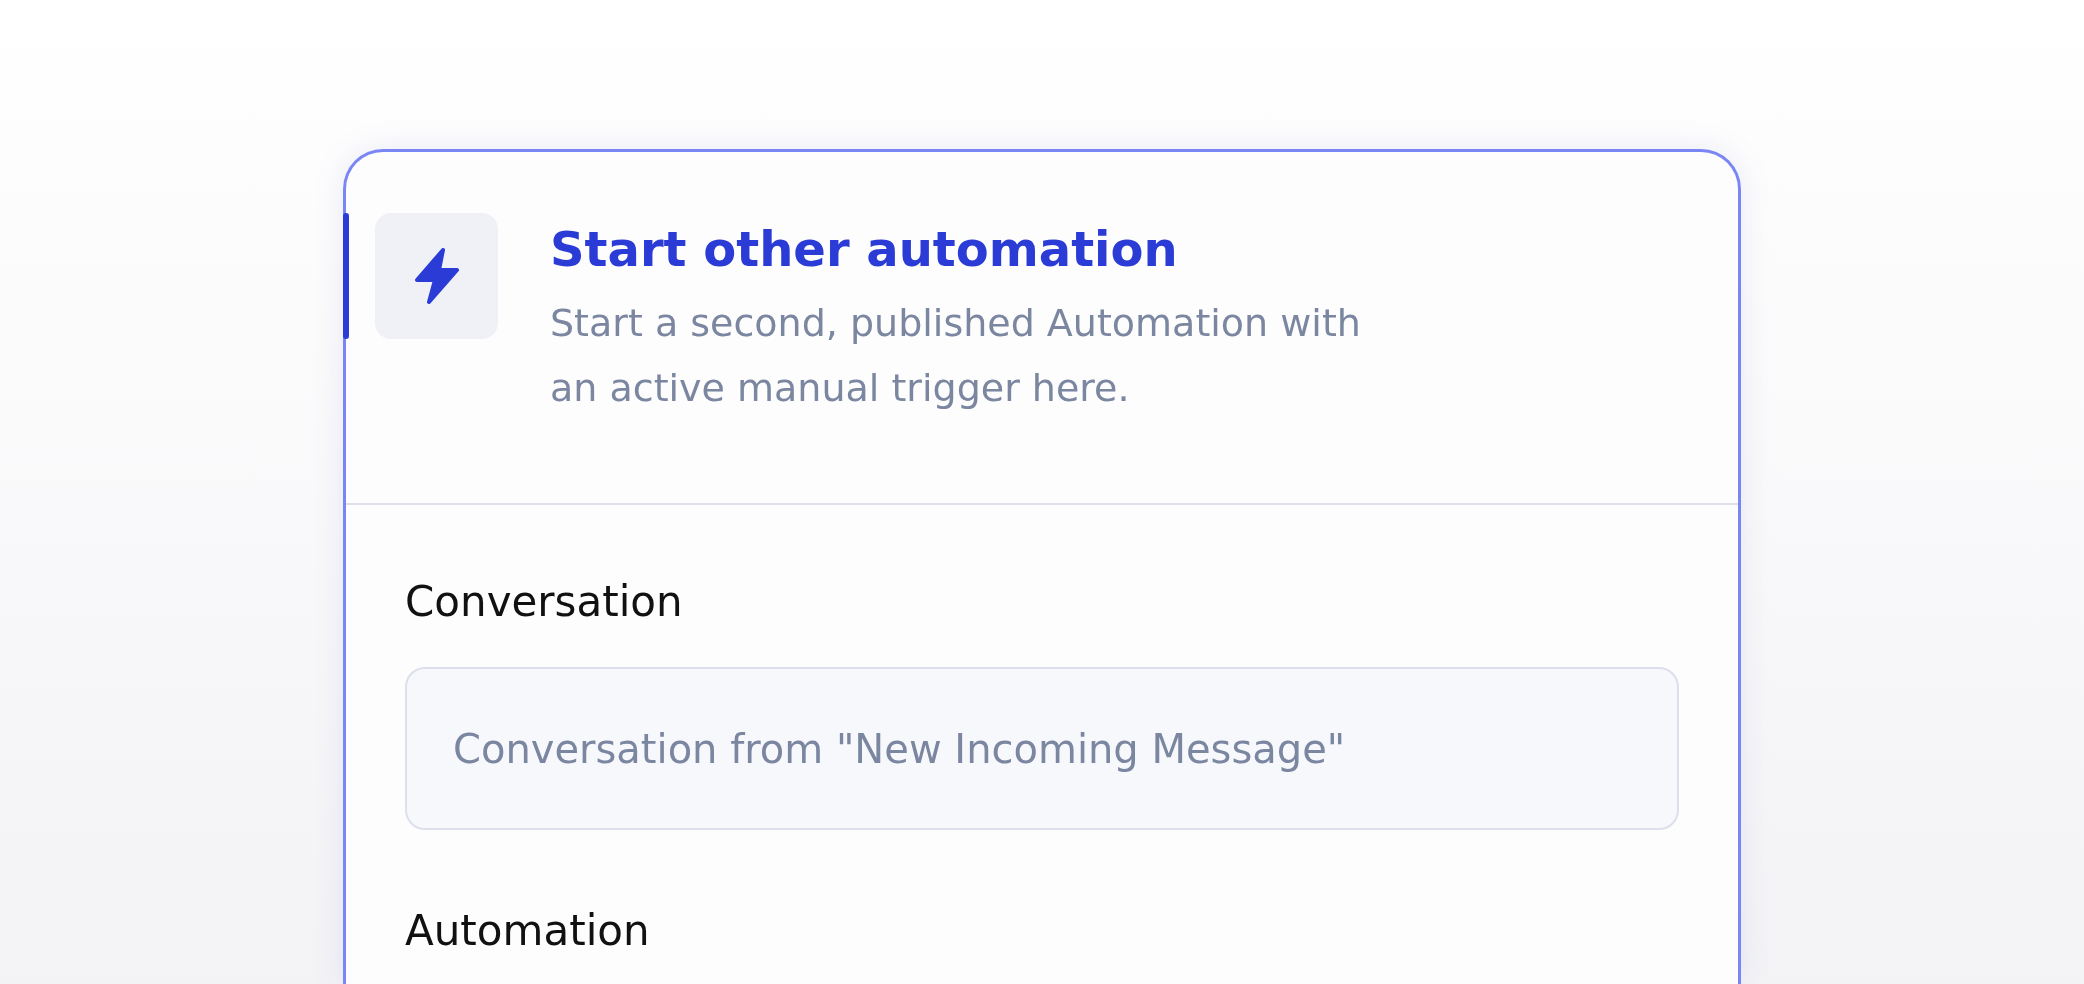 The image size is (2084, 984). What do you see at coordinates (1042, 749) in the screenshot?
I see `input-field: Conversation from "New Incoming Message"` at bounding box center [1042, 749].